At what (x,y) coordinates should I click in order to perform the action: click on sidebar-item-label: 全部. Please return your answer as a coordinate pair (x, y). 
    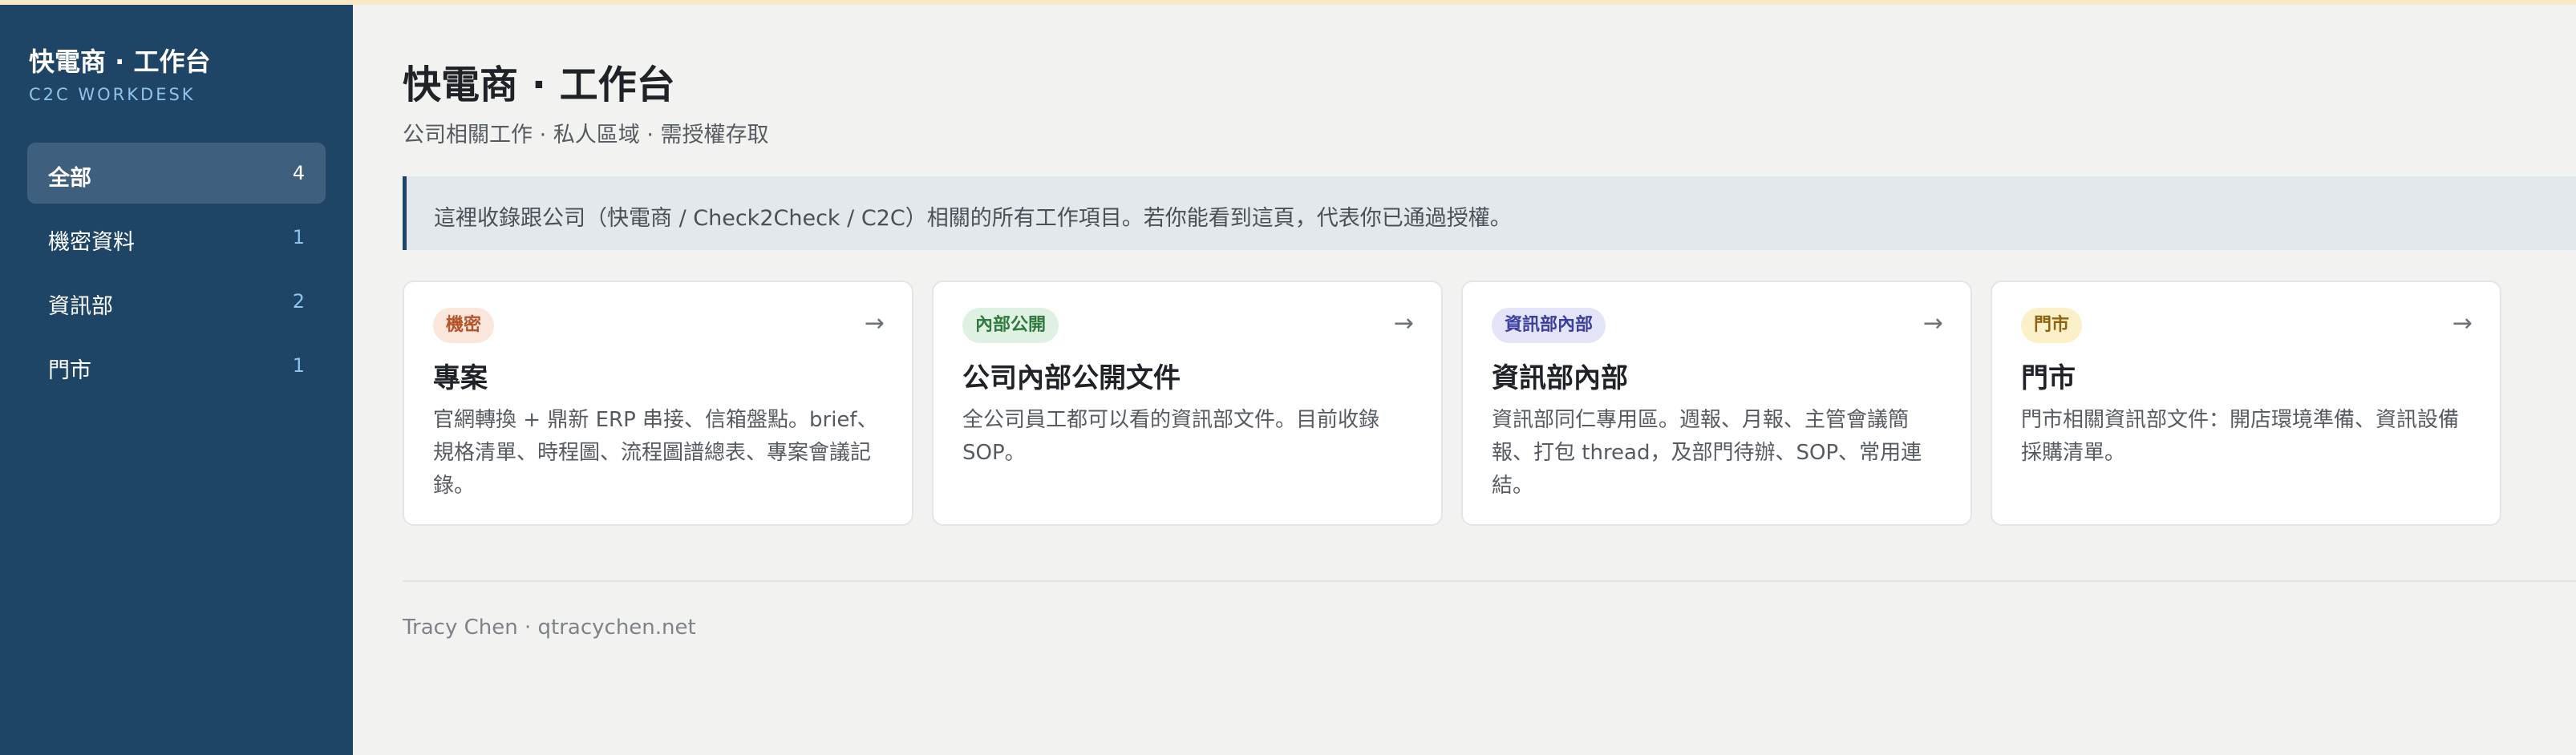
    Looking at the image, I should click on (69, 178).